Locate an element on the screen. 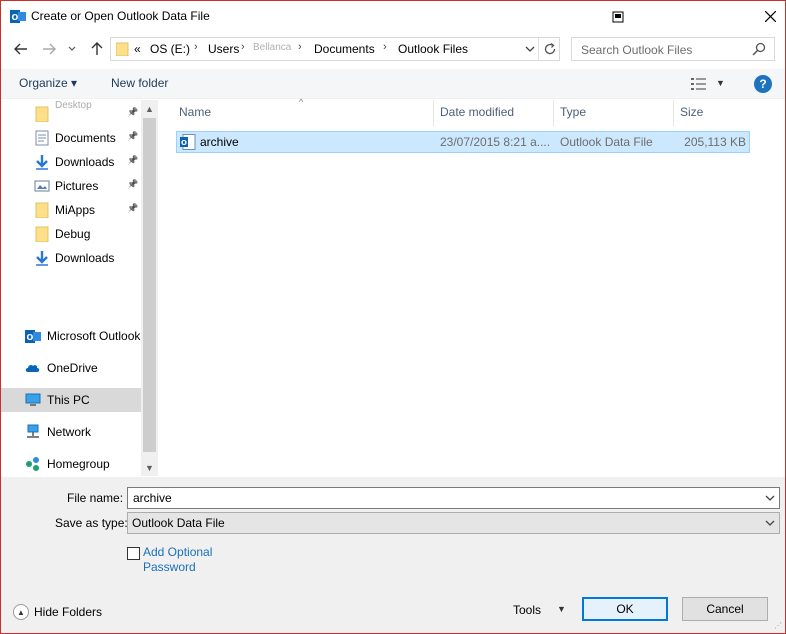 The height and width of the screenshot is (634, 786). view-details-icon is located at coordinates (699, 84).